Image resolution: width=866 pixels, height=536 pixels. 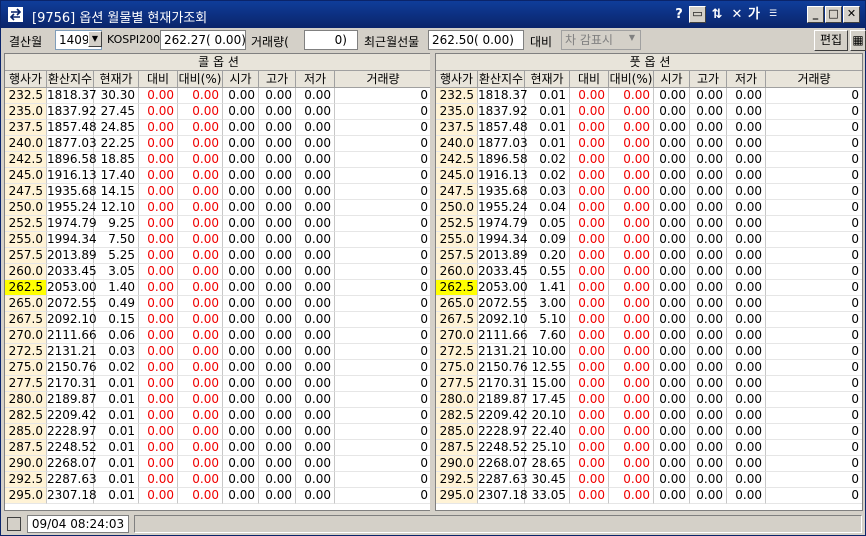 What do you see at coordinates (315, 79) in the screenshot?
I see `call-header-low: 저가` at bounding box center [315, 79].